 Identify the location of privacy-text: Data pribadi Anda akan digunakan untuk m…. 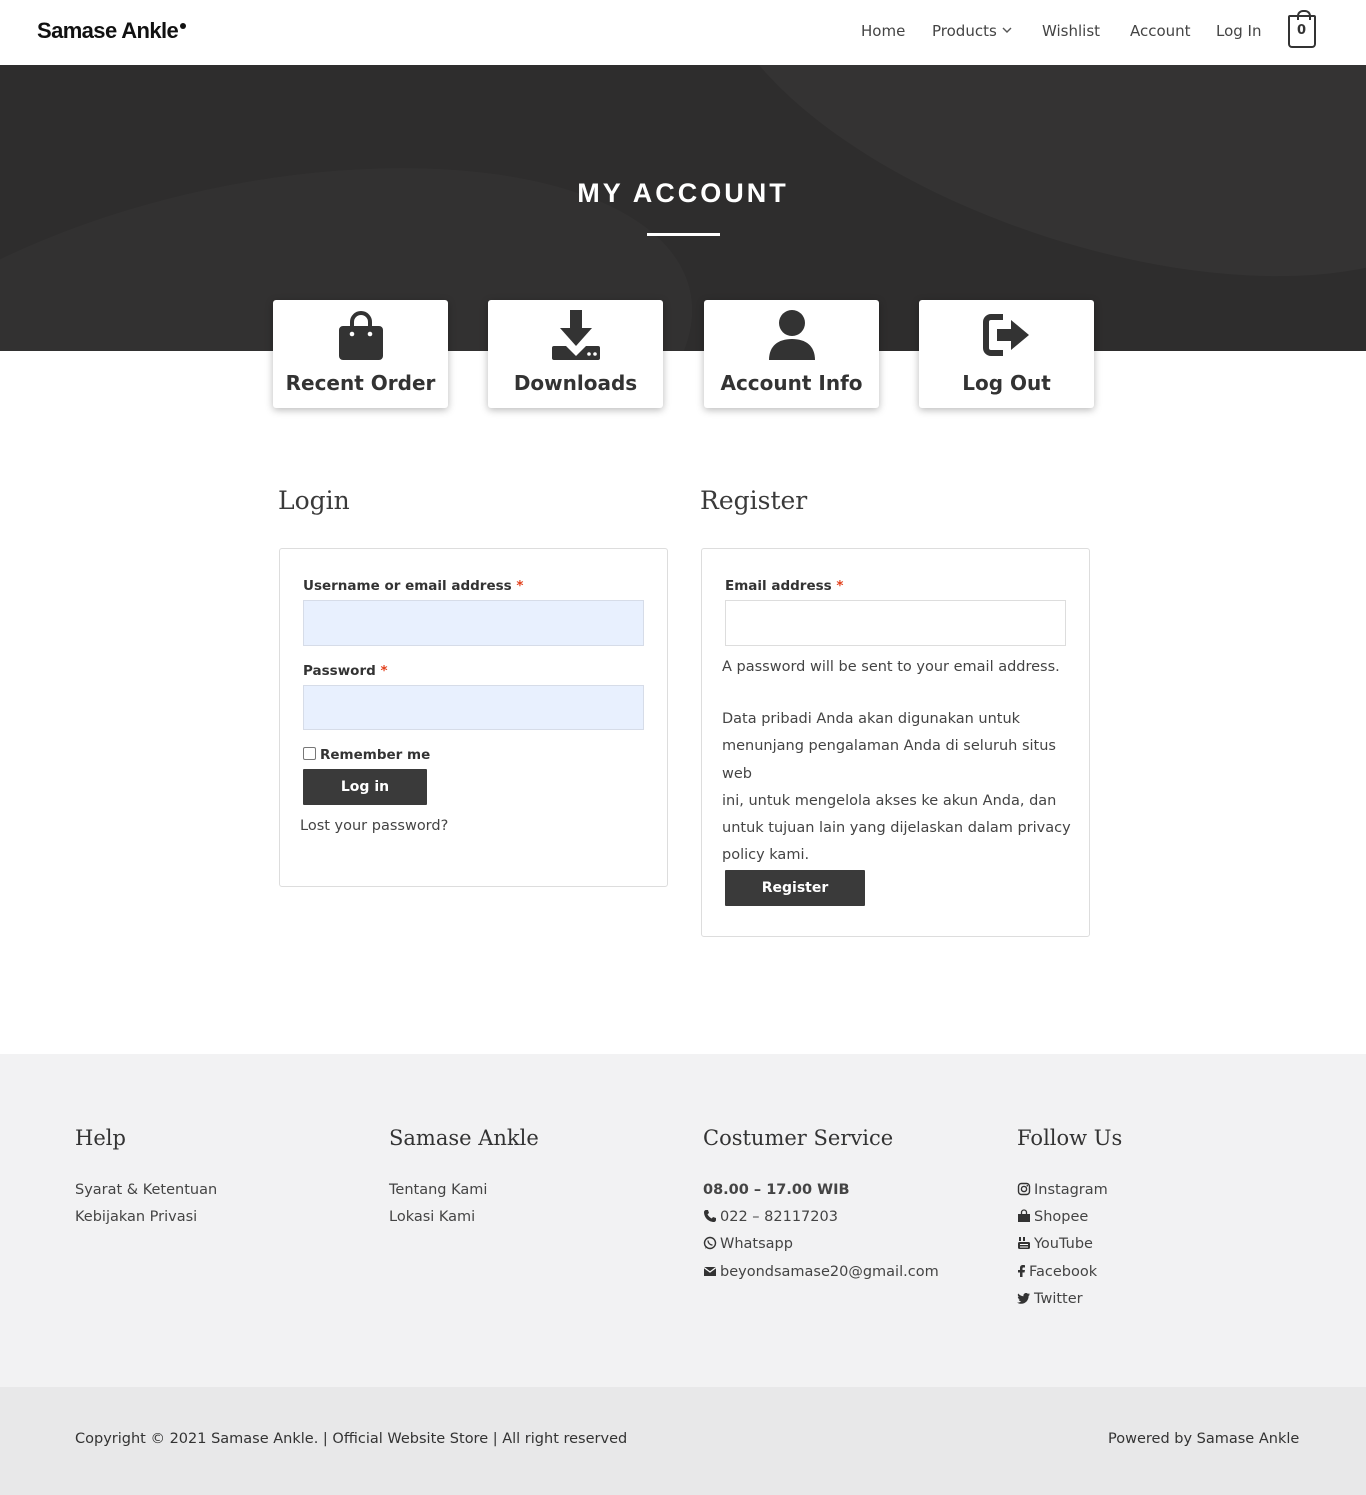
(902, 788).